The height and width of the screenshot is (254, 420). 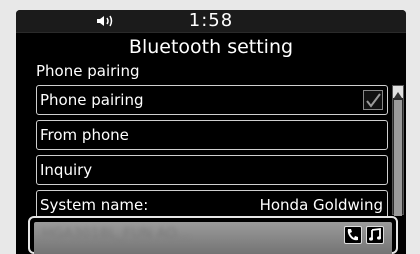 I want to click on inquiry-row: Inquiry, so click(x=212, y=170).